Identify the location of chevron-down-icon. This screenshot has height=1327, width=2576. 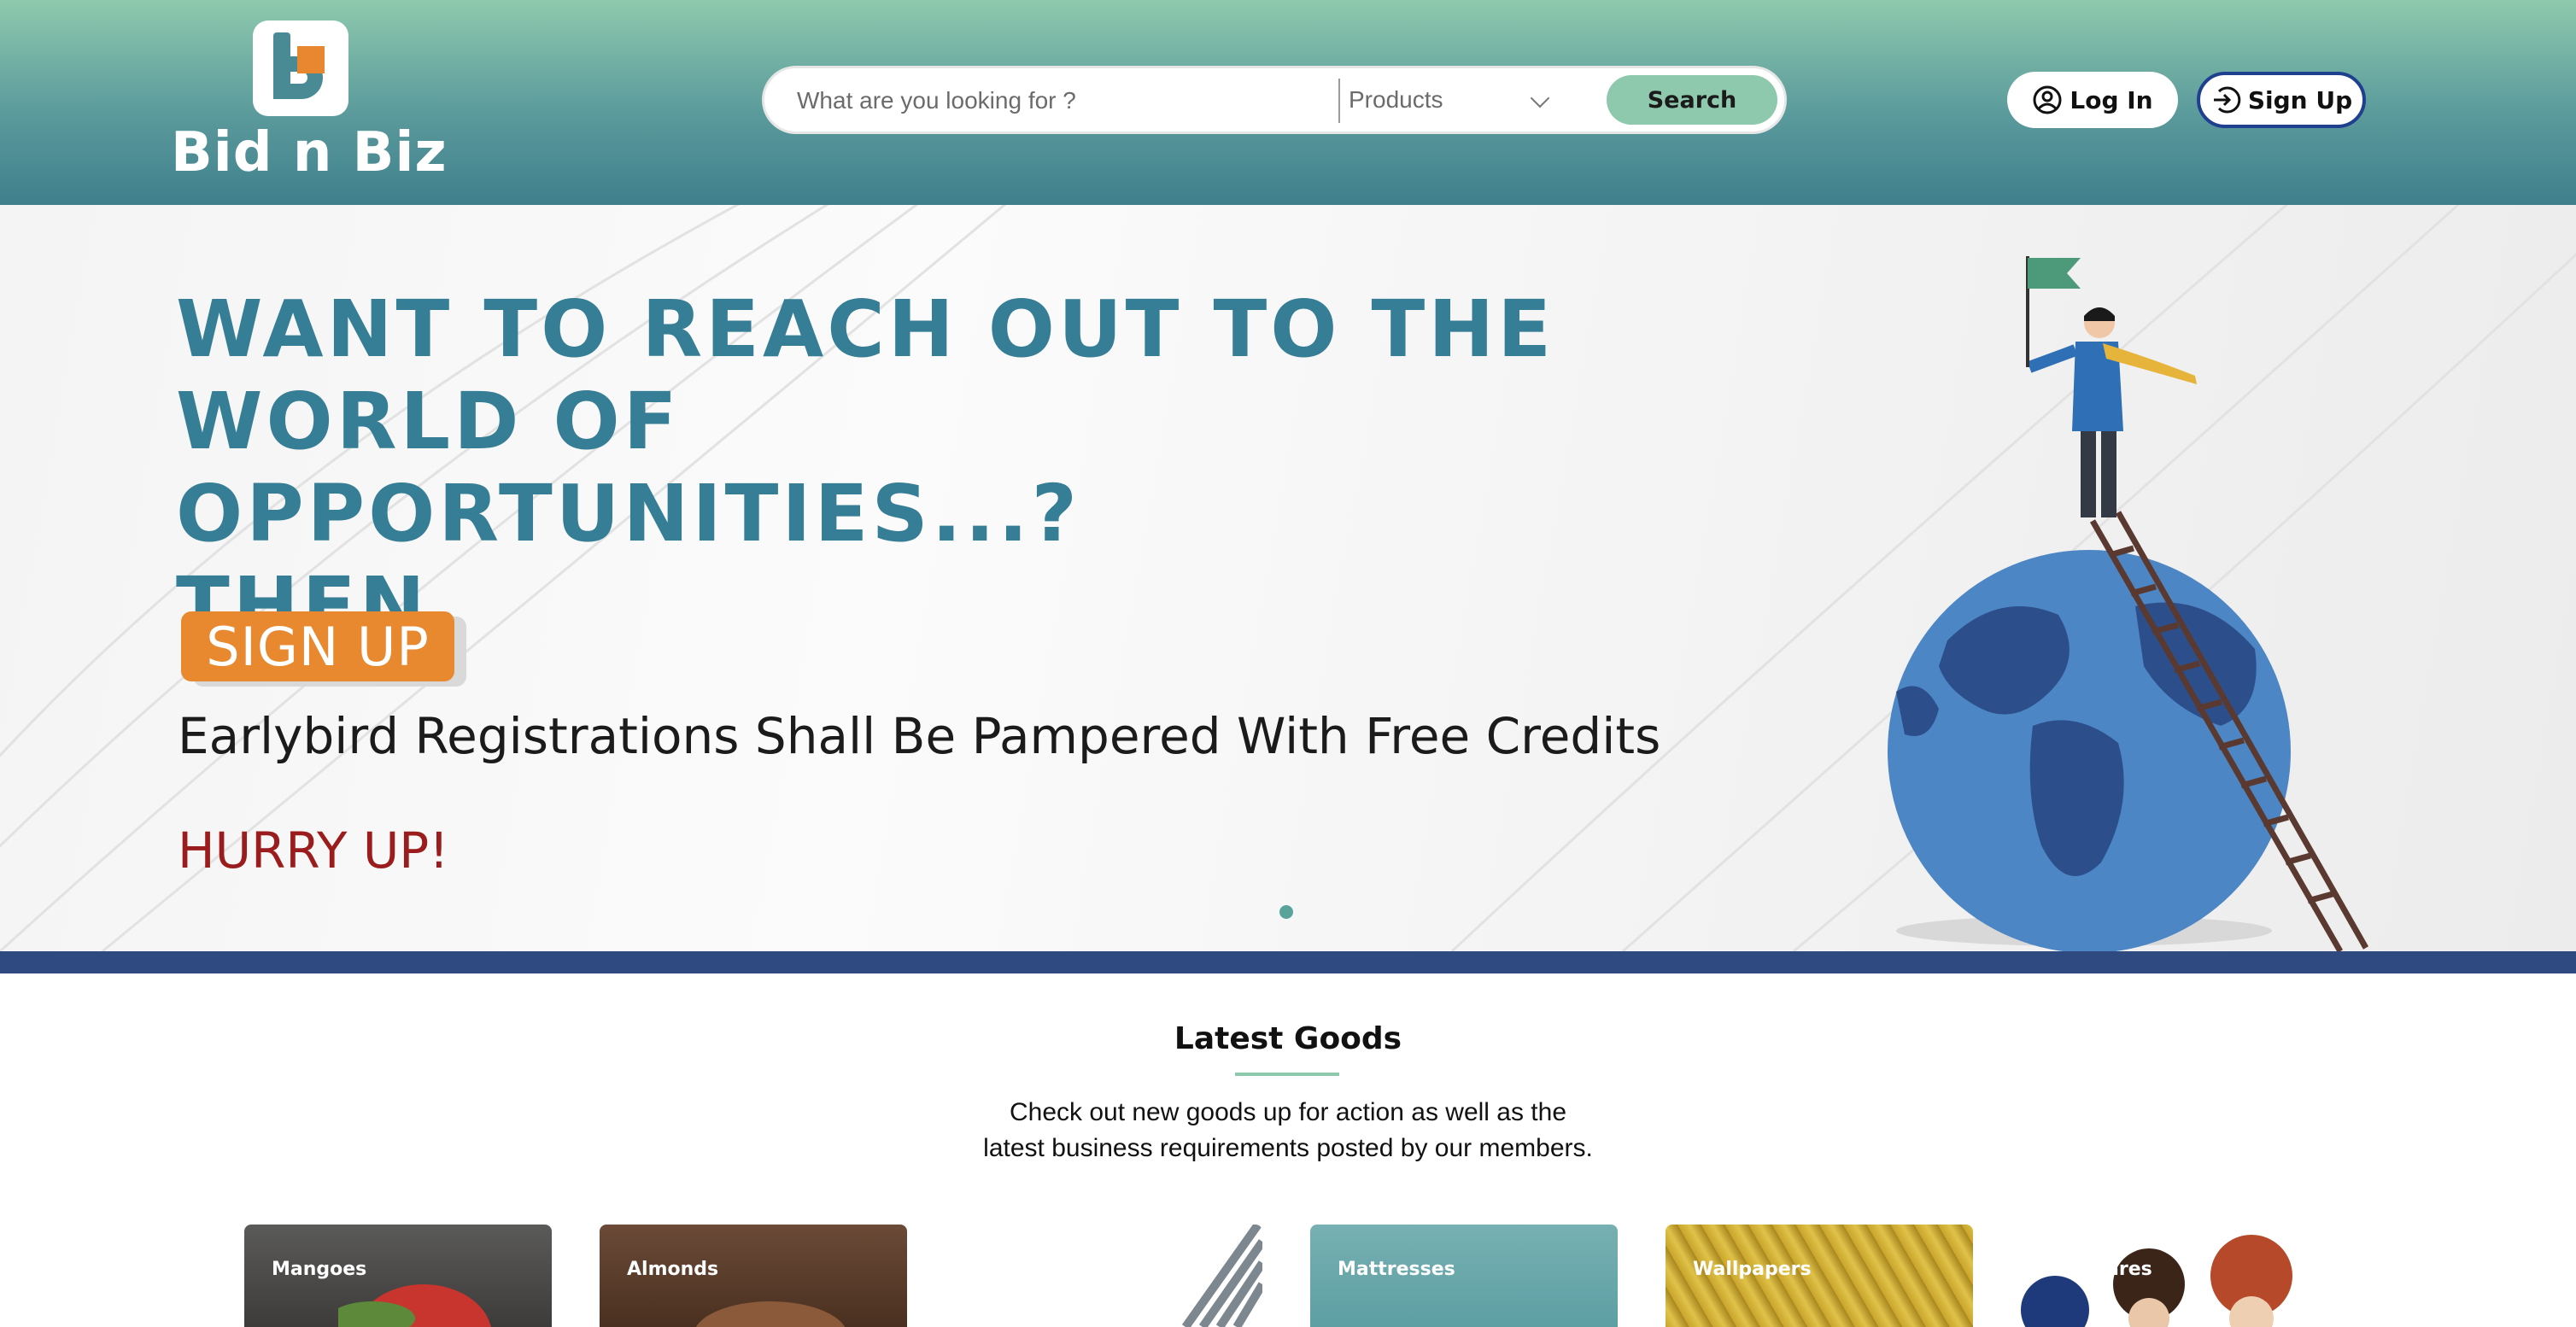
(1540, 98).